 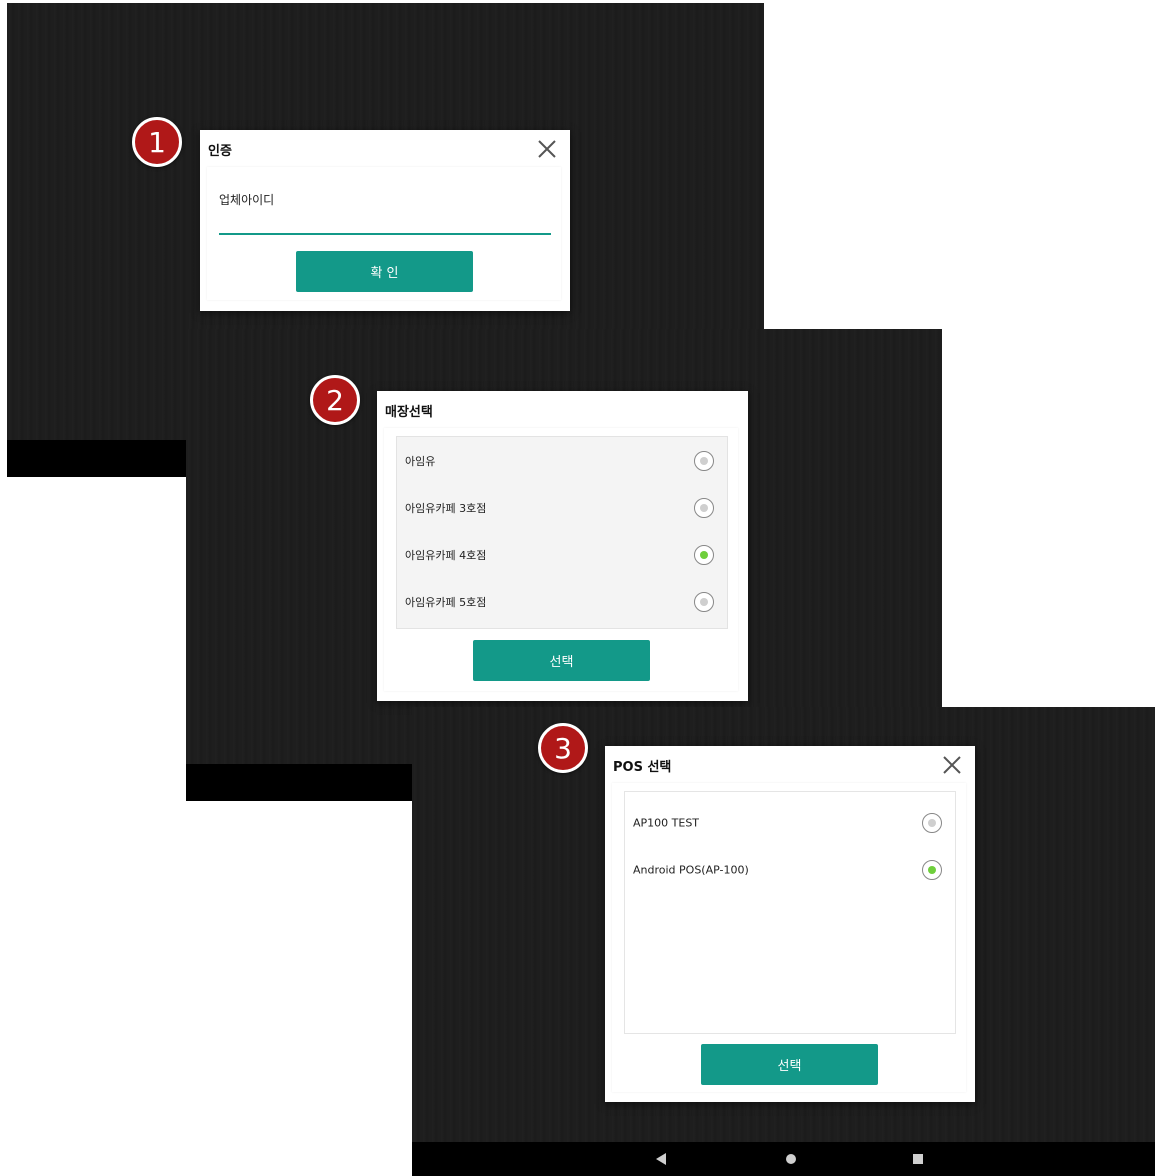 I want to click on store-panel: 아임유 아임유카페 3호점 아임유카페 4호점 아임유카페 5호점 선택, so click(x=561, y=559).